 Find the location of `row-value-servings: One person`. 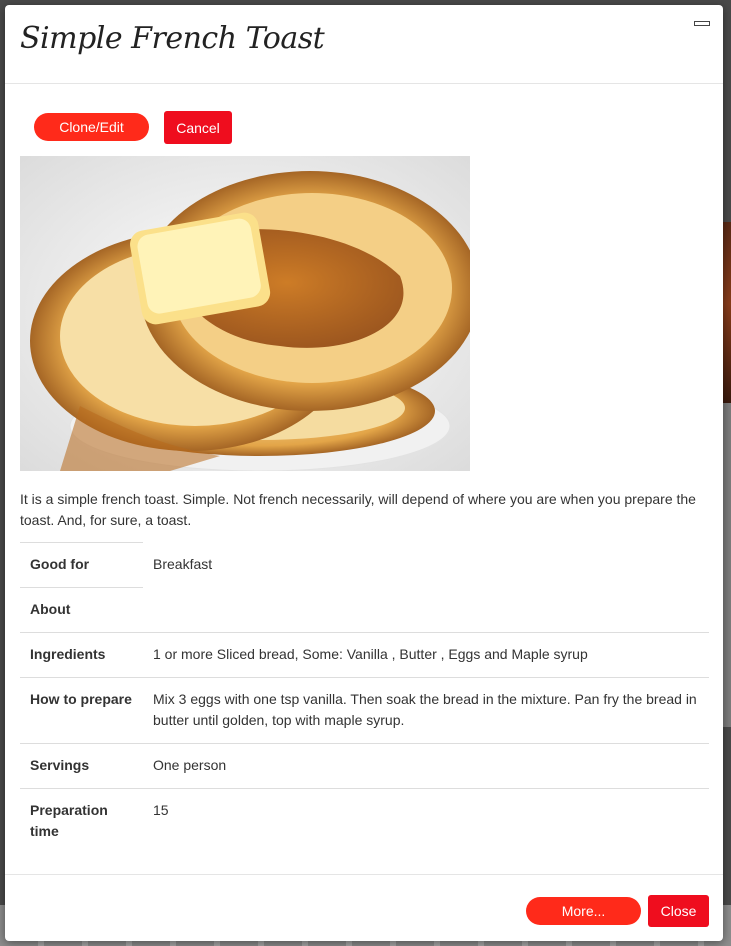

row-value-servings: One person is located at coordinates (426, 766).